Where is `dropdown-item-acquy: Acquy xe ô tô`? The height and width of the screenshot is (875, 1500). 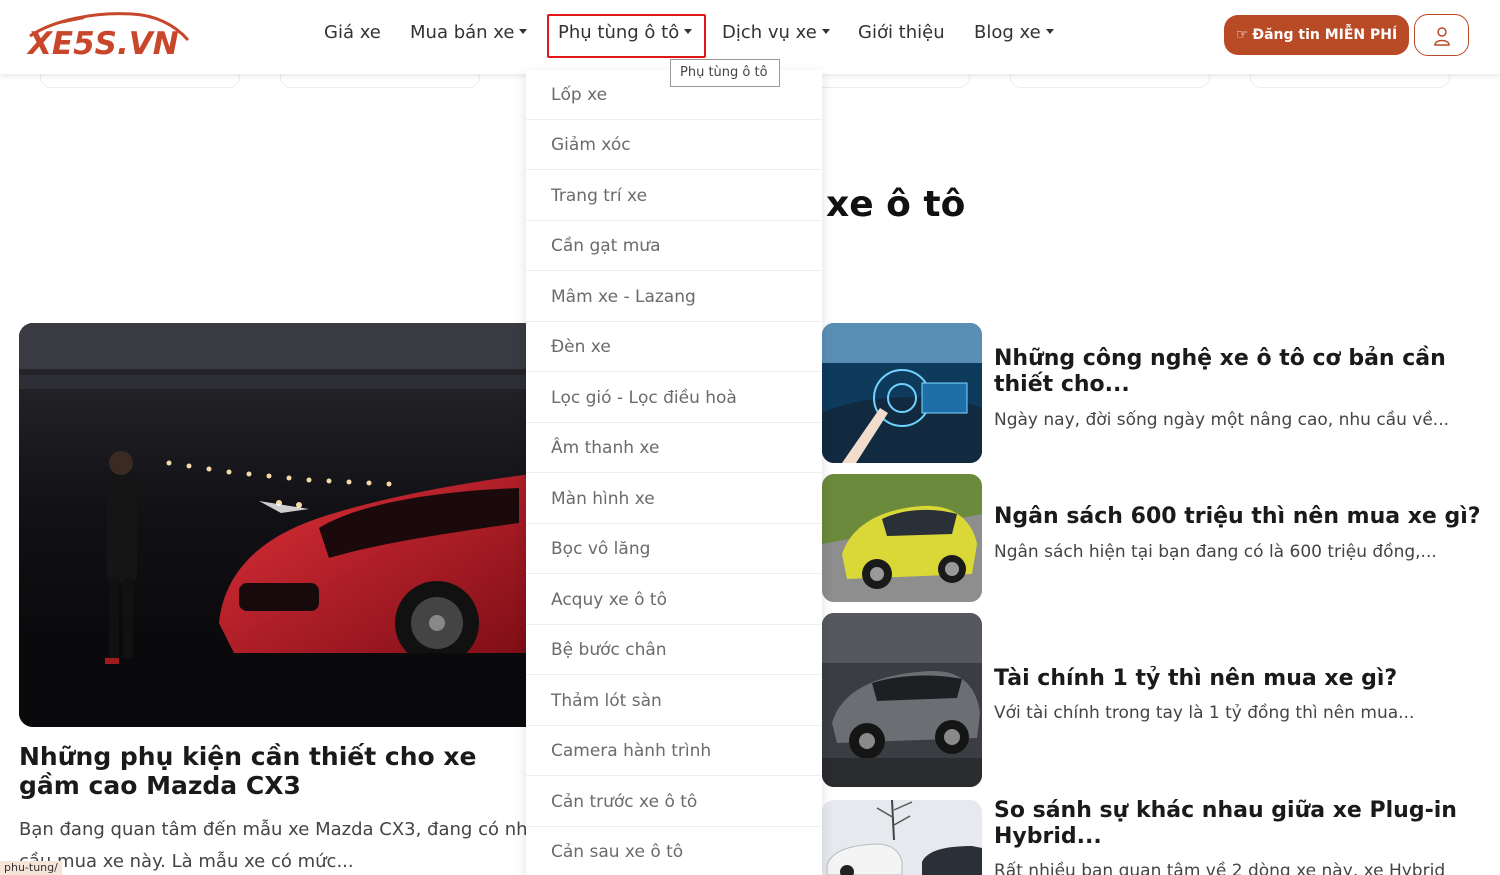 dropdown-item-acquy: Acquy xe ô tô is located at coordinates (674, 600).